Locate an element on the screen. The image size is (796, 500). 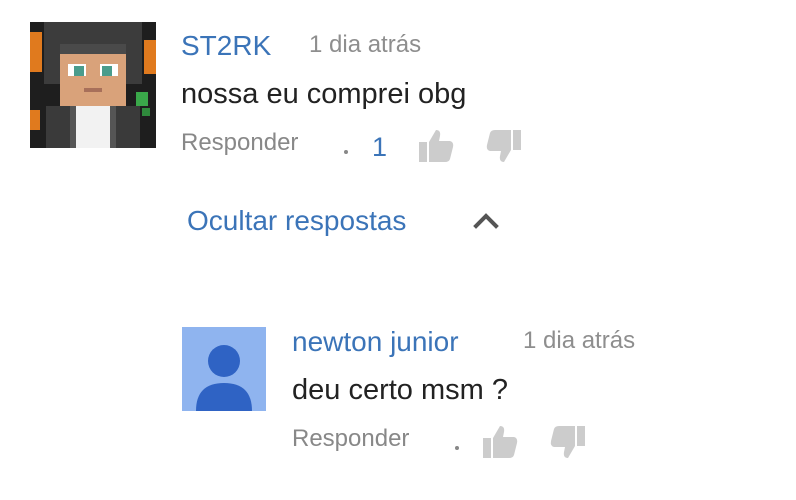
avatar is located at coordinates (93, 85).